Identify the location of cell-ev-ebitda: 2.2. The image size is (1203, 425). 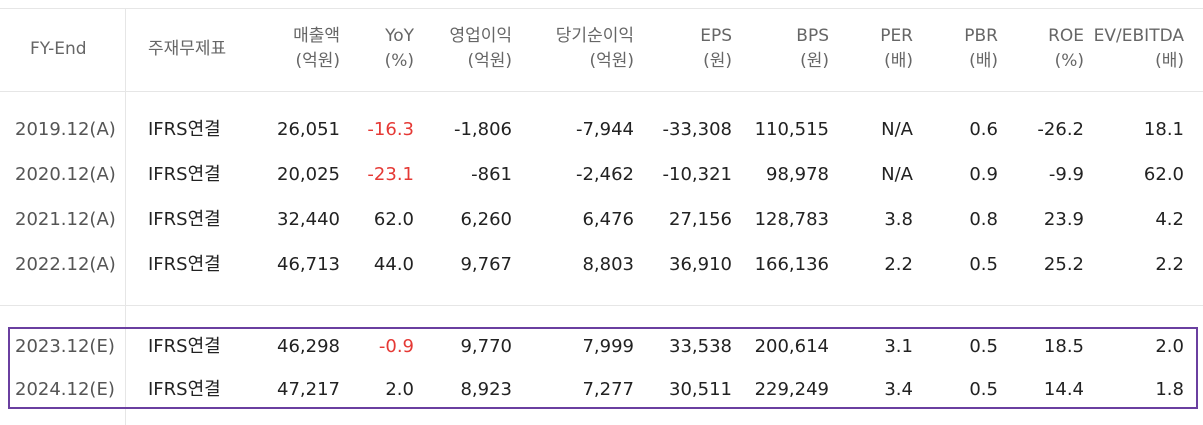
(1169, 264).